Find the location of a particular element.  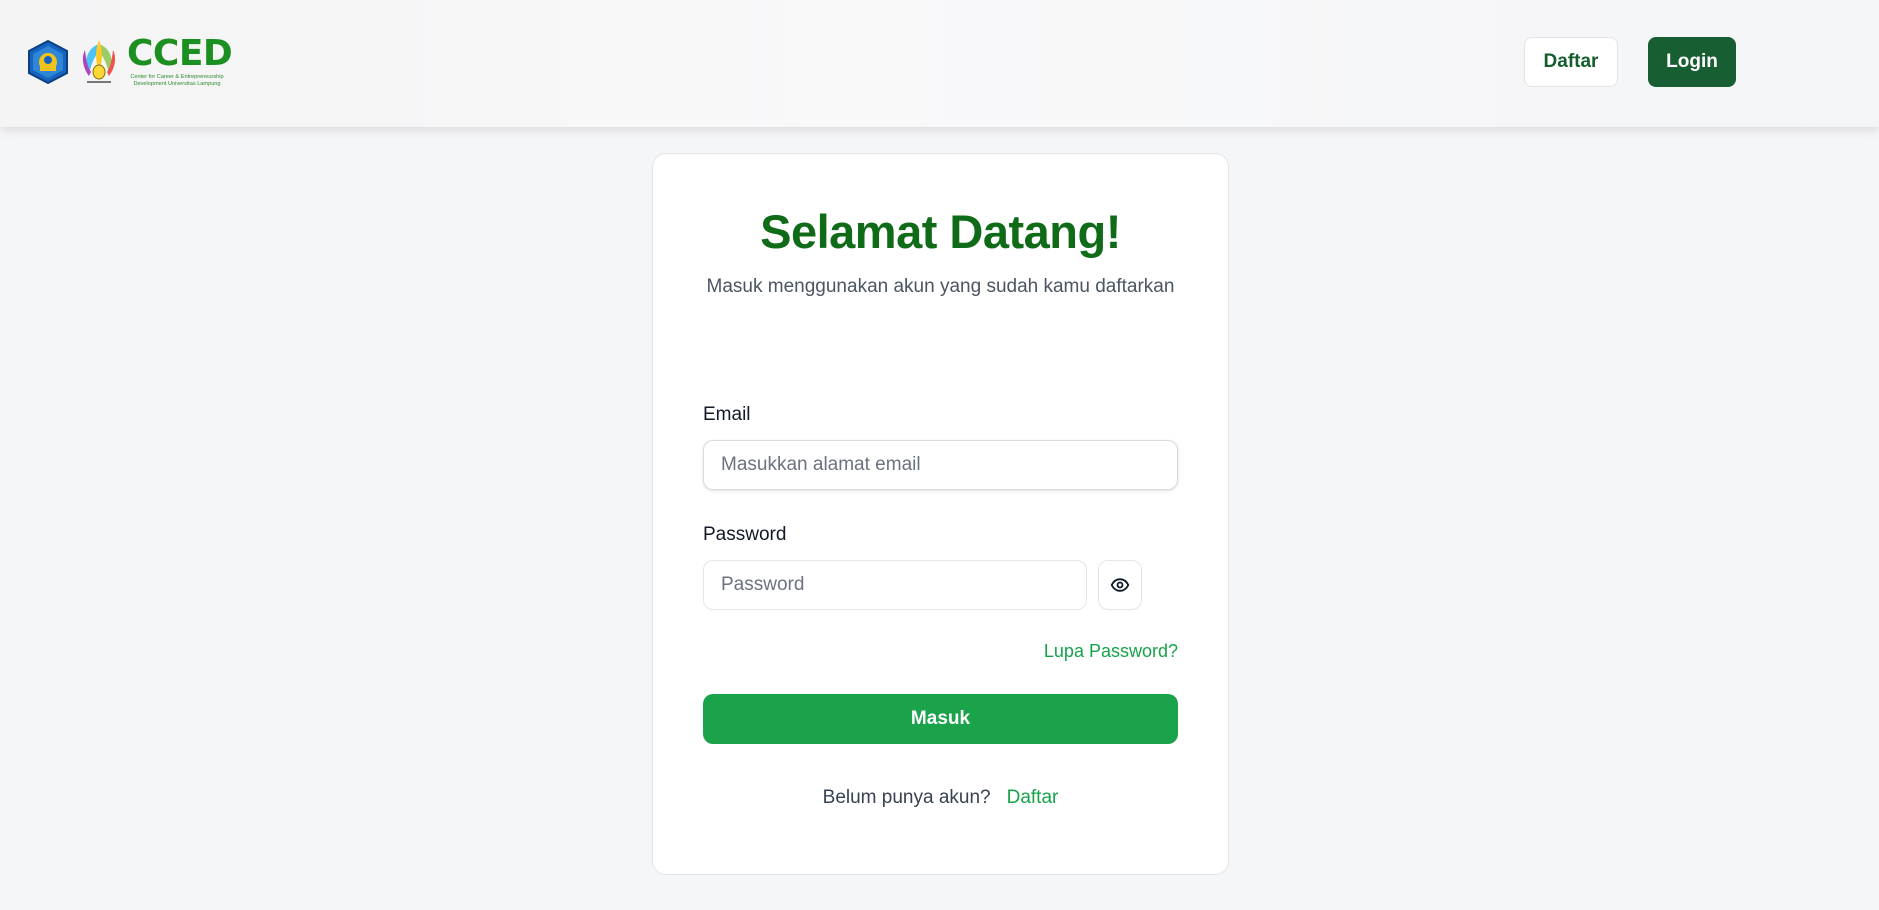

password-label: Password is located at coordinates (745, 534).